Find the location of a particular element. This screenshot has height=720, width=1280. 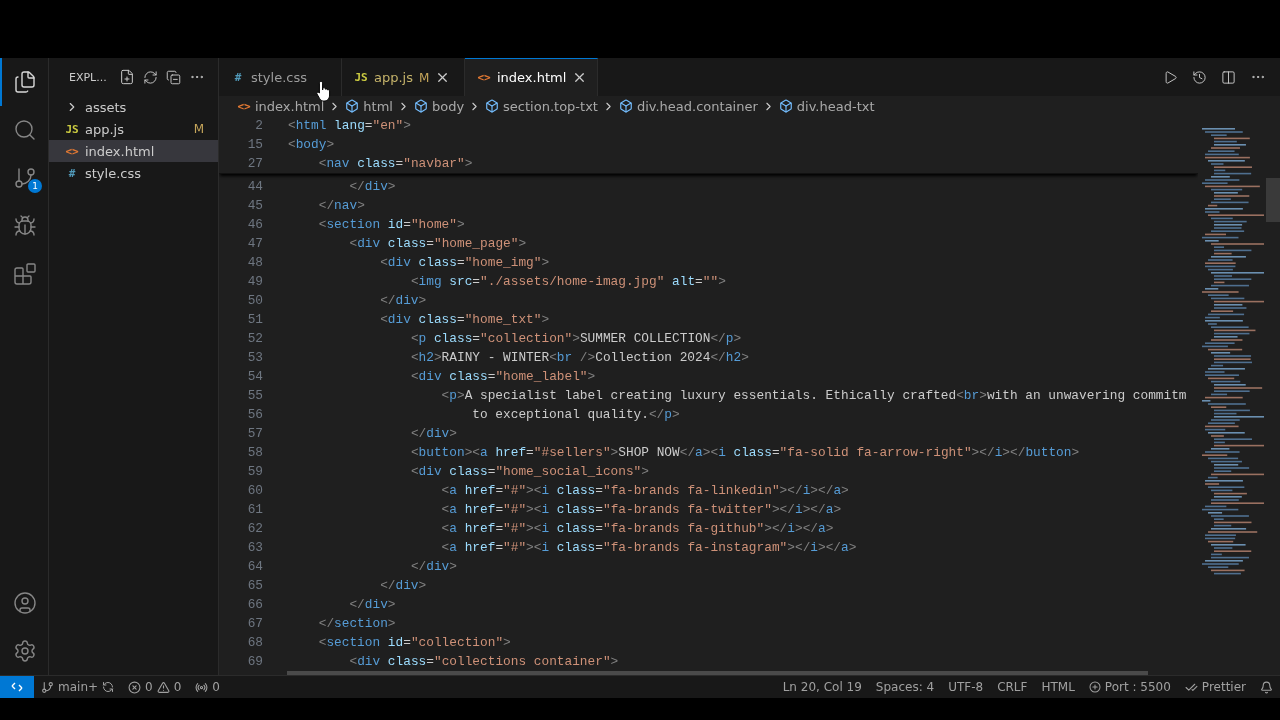

code-line: <section id="collection"> is located at coordinates (414, 642).